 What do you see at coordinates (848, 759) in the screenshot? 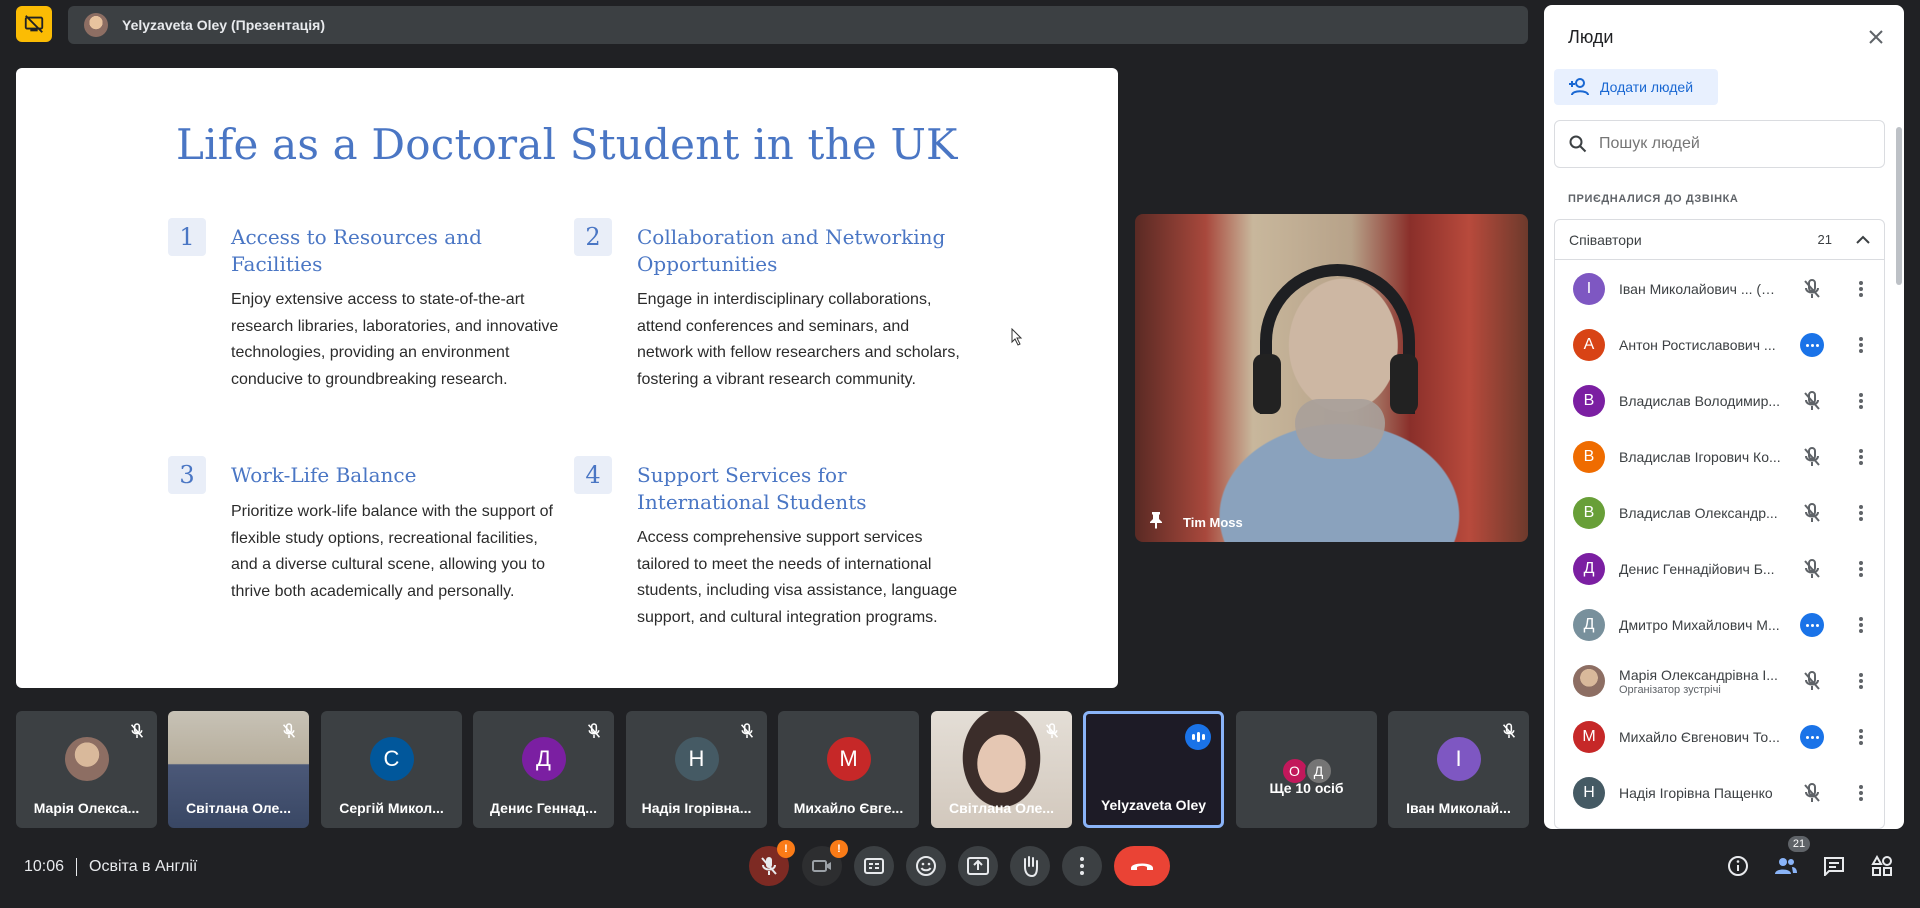
I see `avatar: М` at bounding box center [848, 759].